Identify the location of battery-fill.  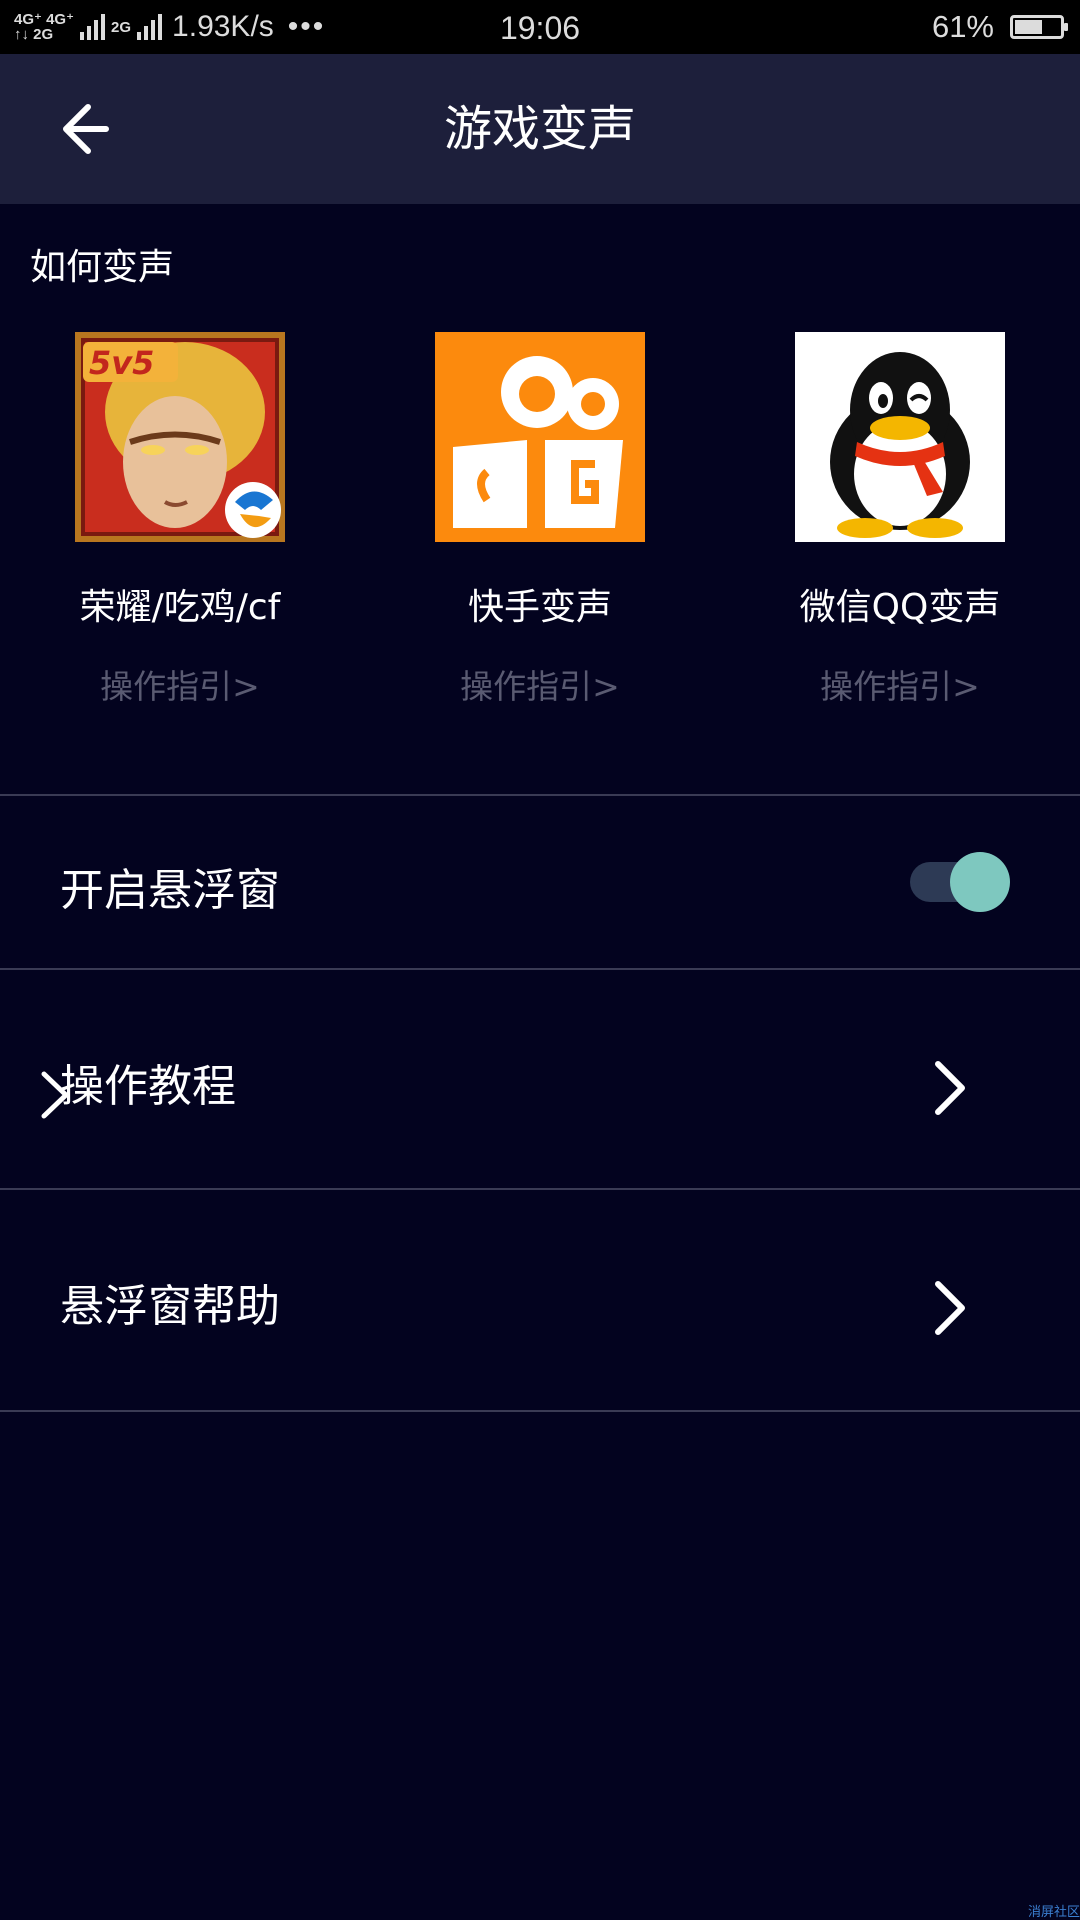
(1028, 27).